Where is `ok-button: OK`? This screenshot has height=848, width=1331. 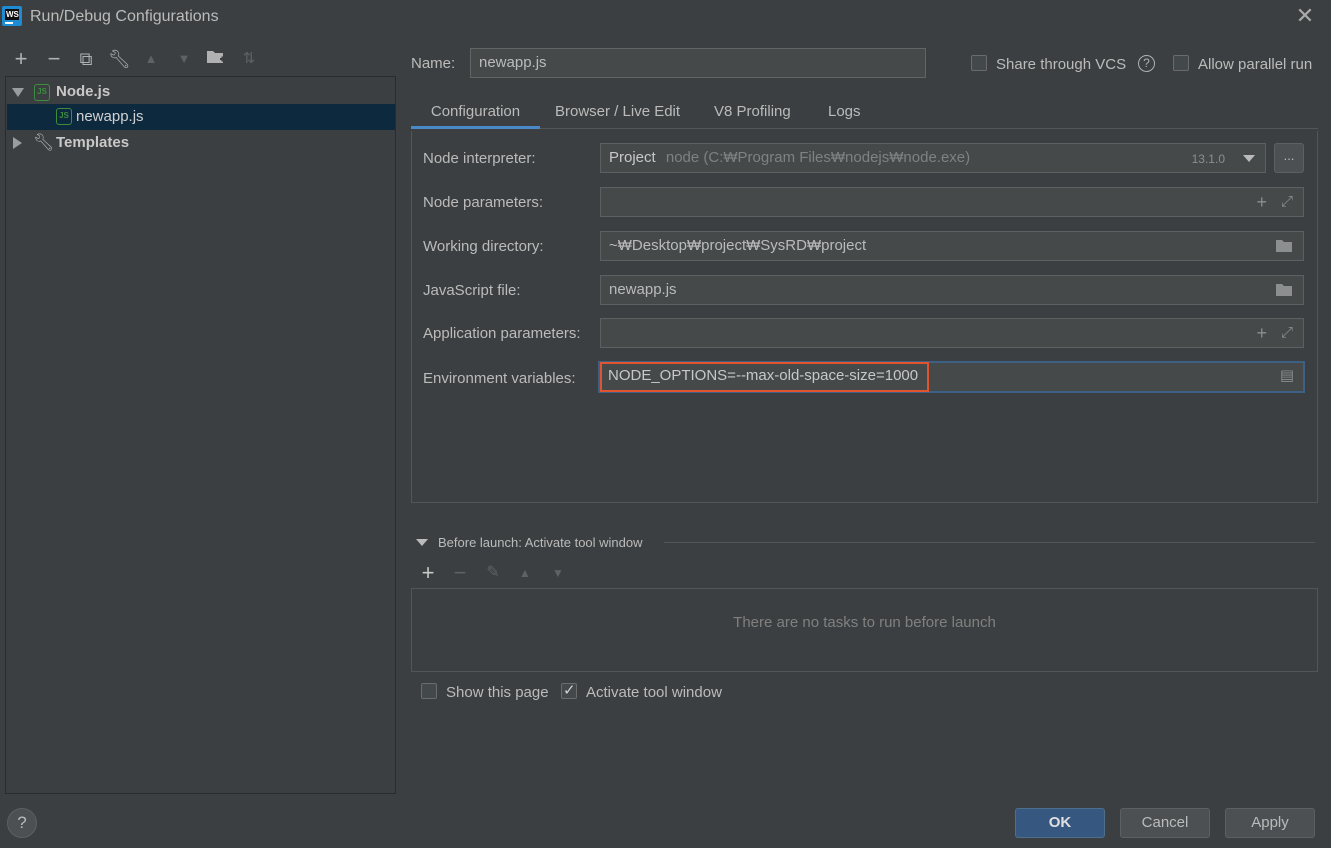 ok-button: OK is located at coordinates (1060, 823).